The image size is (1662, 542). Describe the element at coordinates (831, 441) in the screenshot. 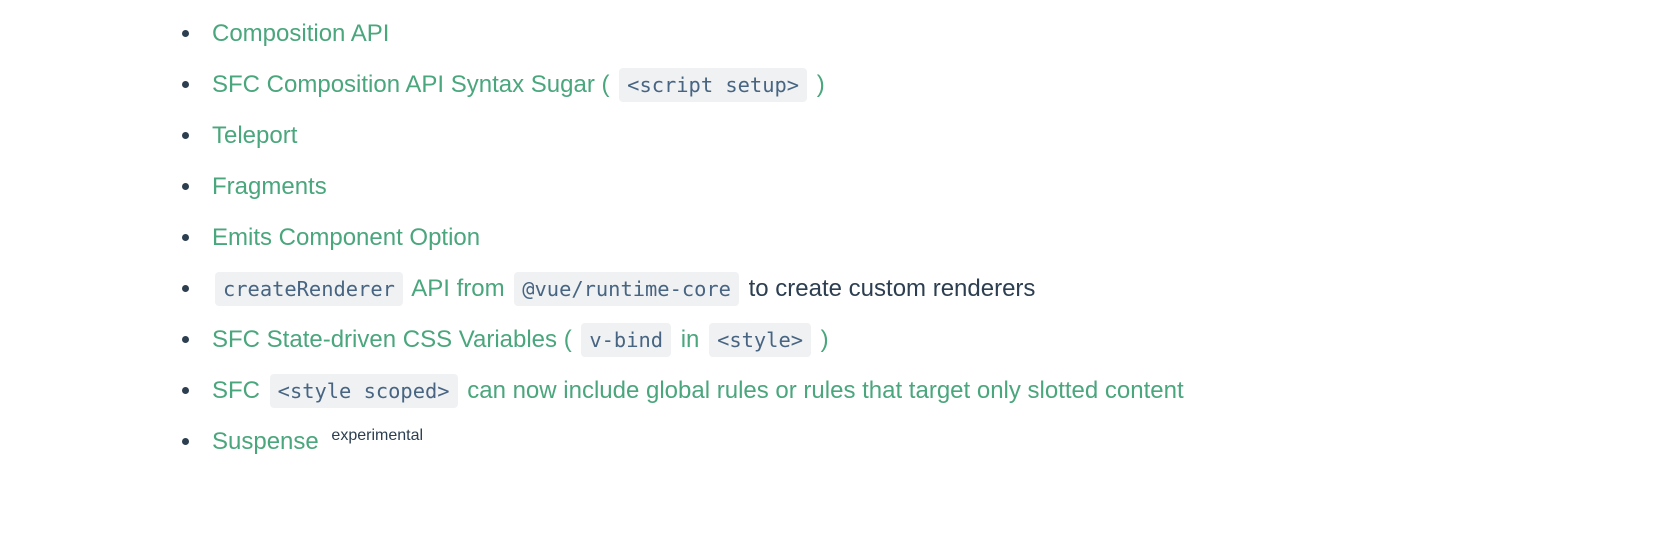

I see `list-item: Suspense experimental` at that location.